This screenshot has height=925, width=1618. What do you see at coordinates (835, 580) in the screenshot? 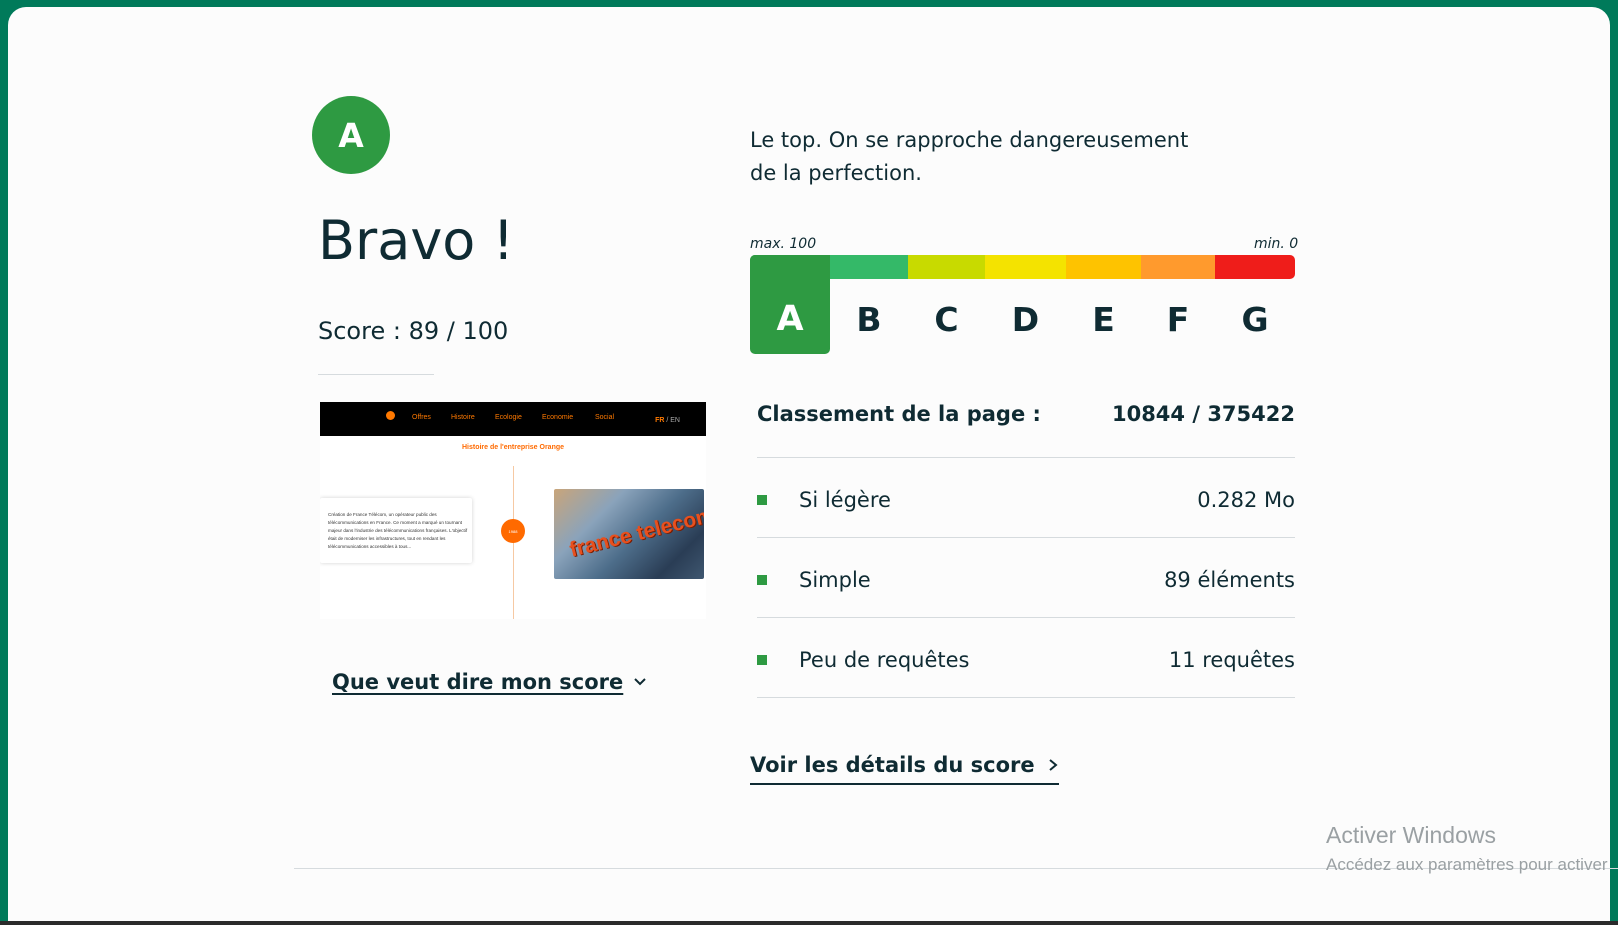
I see `metric-label: Simple` at bounding box center [835, 580].